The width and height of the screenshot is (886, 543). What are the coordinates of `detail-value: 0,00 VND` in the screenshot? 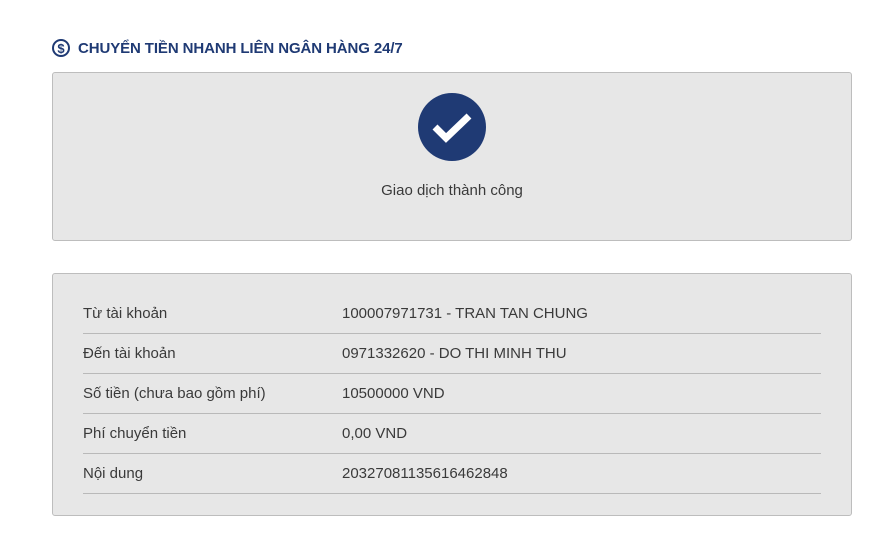 It's located at (375, 433).